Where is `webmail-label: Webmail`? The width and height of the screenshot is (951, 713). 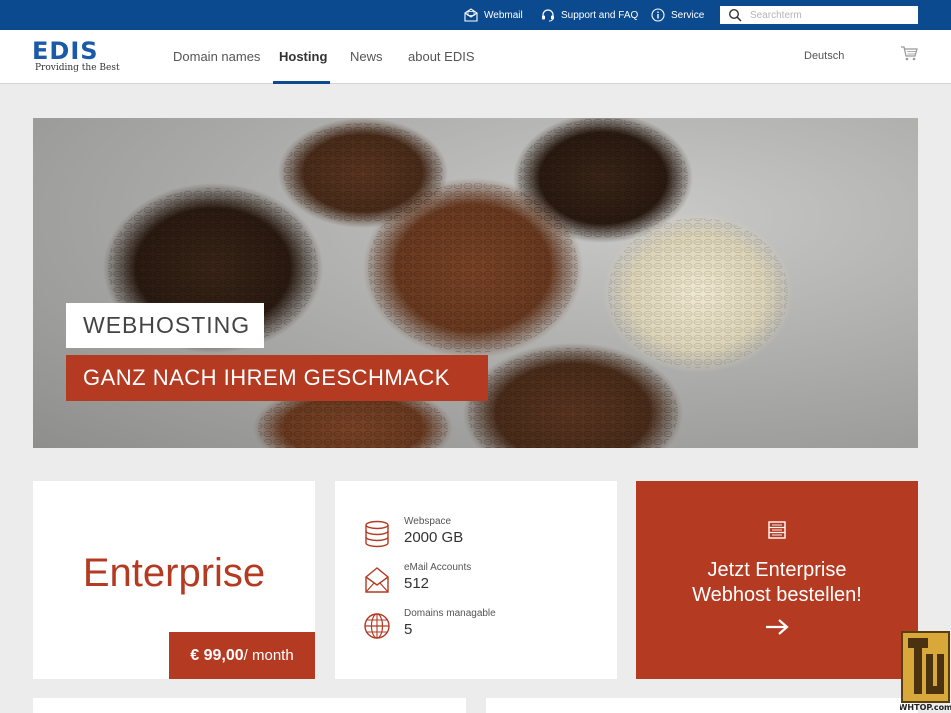
webmail-label: Webmail is located at coordinates (503, 15).